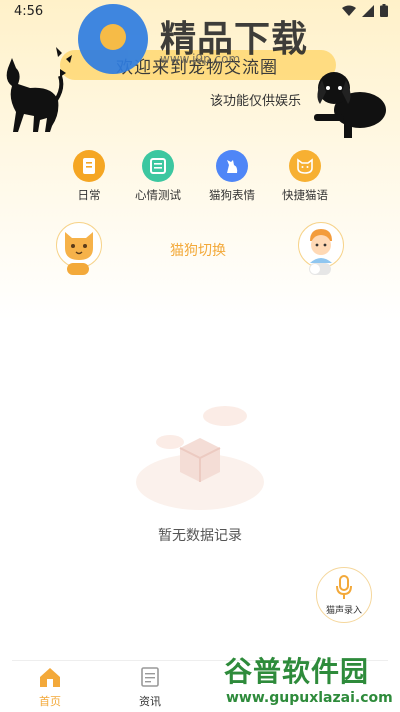 This screenshot has height=712, width=400. I want to click on toggle-switch, so click(320, 269).